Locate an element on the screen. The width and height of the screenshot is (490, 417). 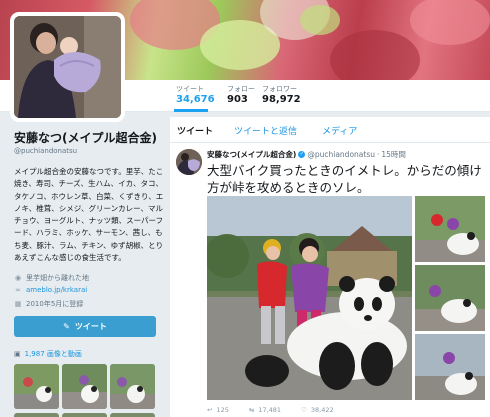
tweet-actions: ↩ 125 ⇆ 17,481 ♡ 38,422 is located at coordinates (347, 410).